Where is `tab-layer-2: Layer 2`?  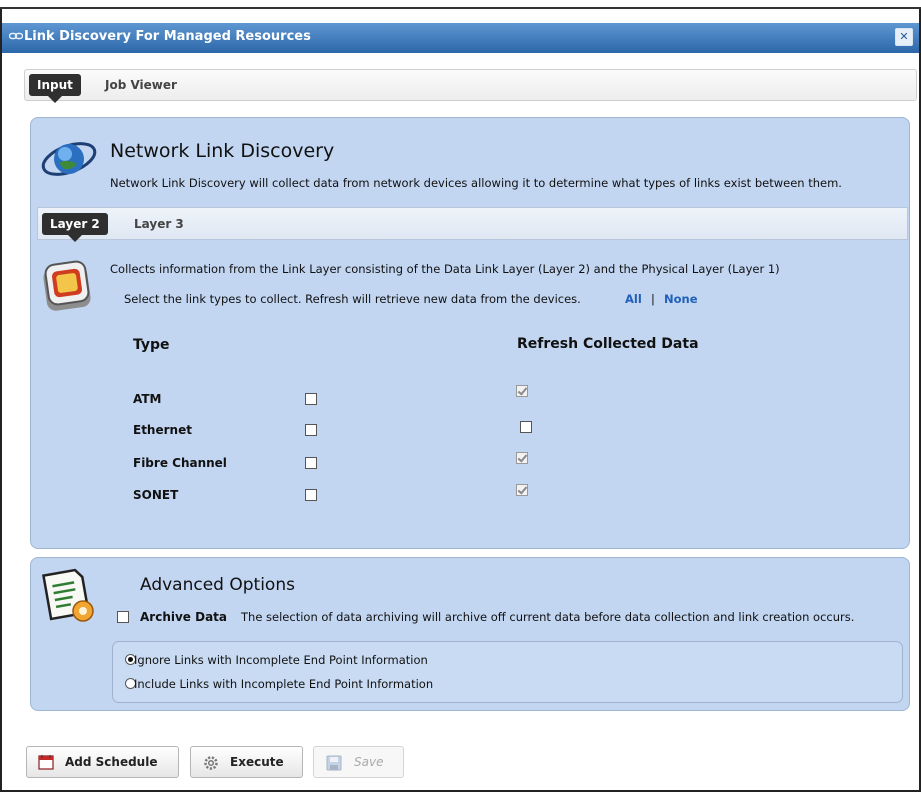 tab-layer-2: Layer 2 is located at coordinates (75, 227).